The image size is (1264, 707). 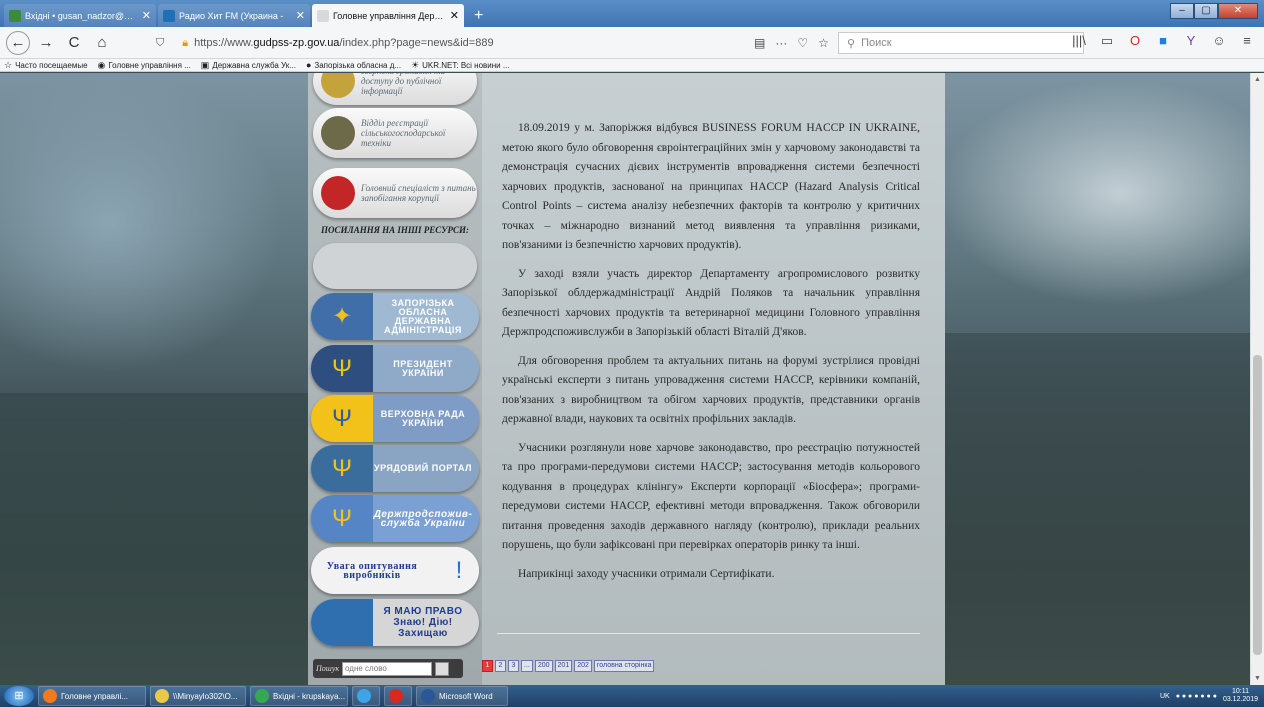 I want to click on home-page-link: головна сторінка, so click(x=624, y=666).